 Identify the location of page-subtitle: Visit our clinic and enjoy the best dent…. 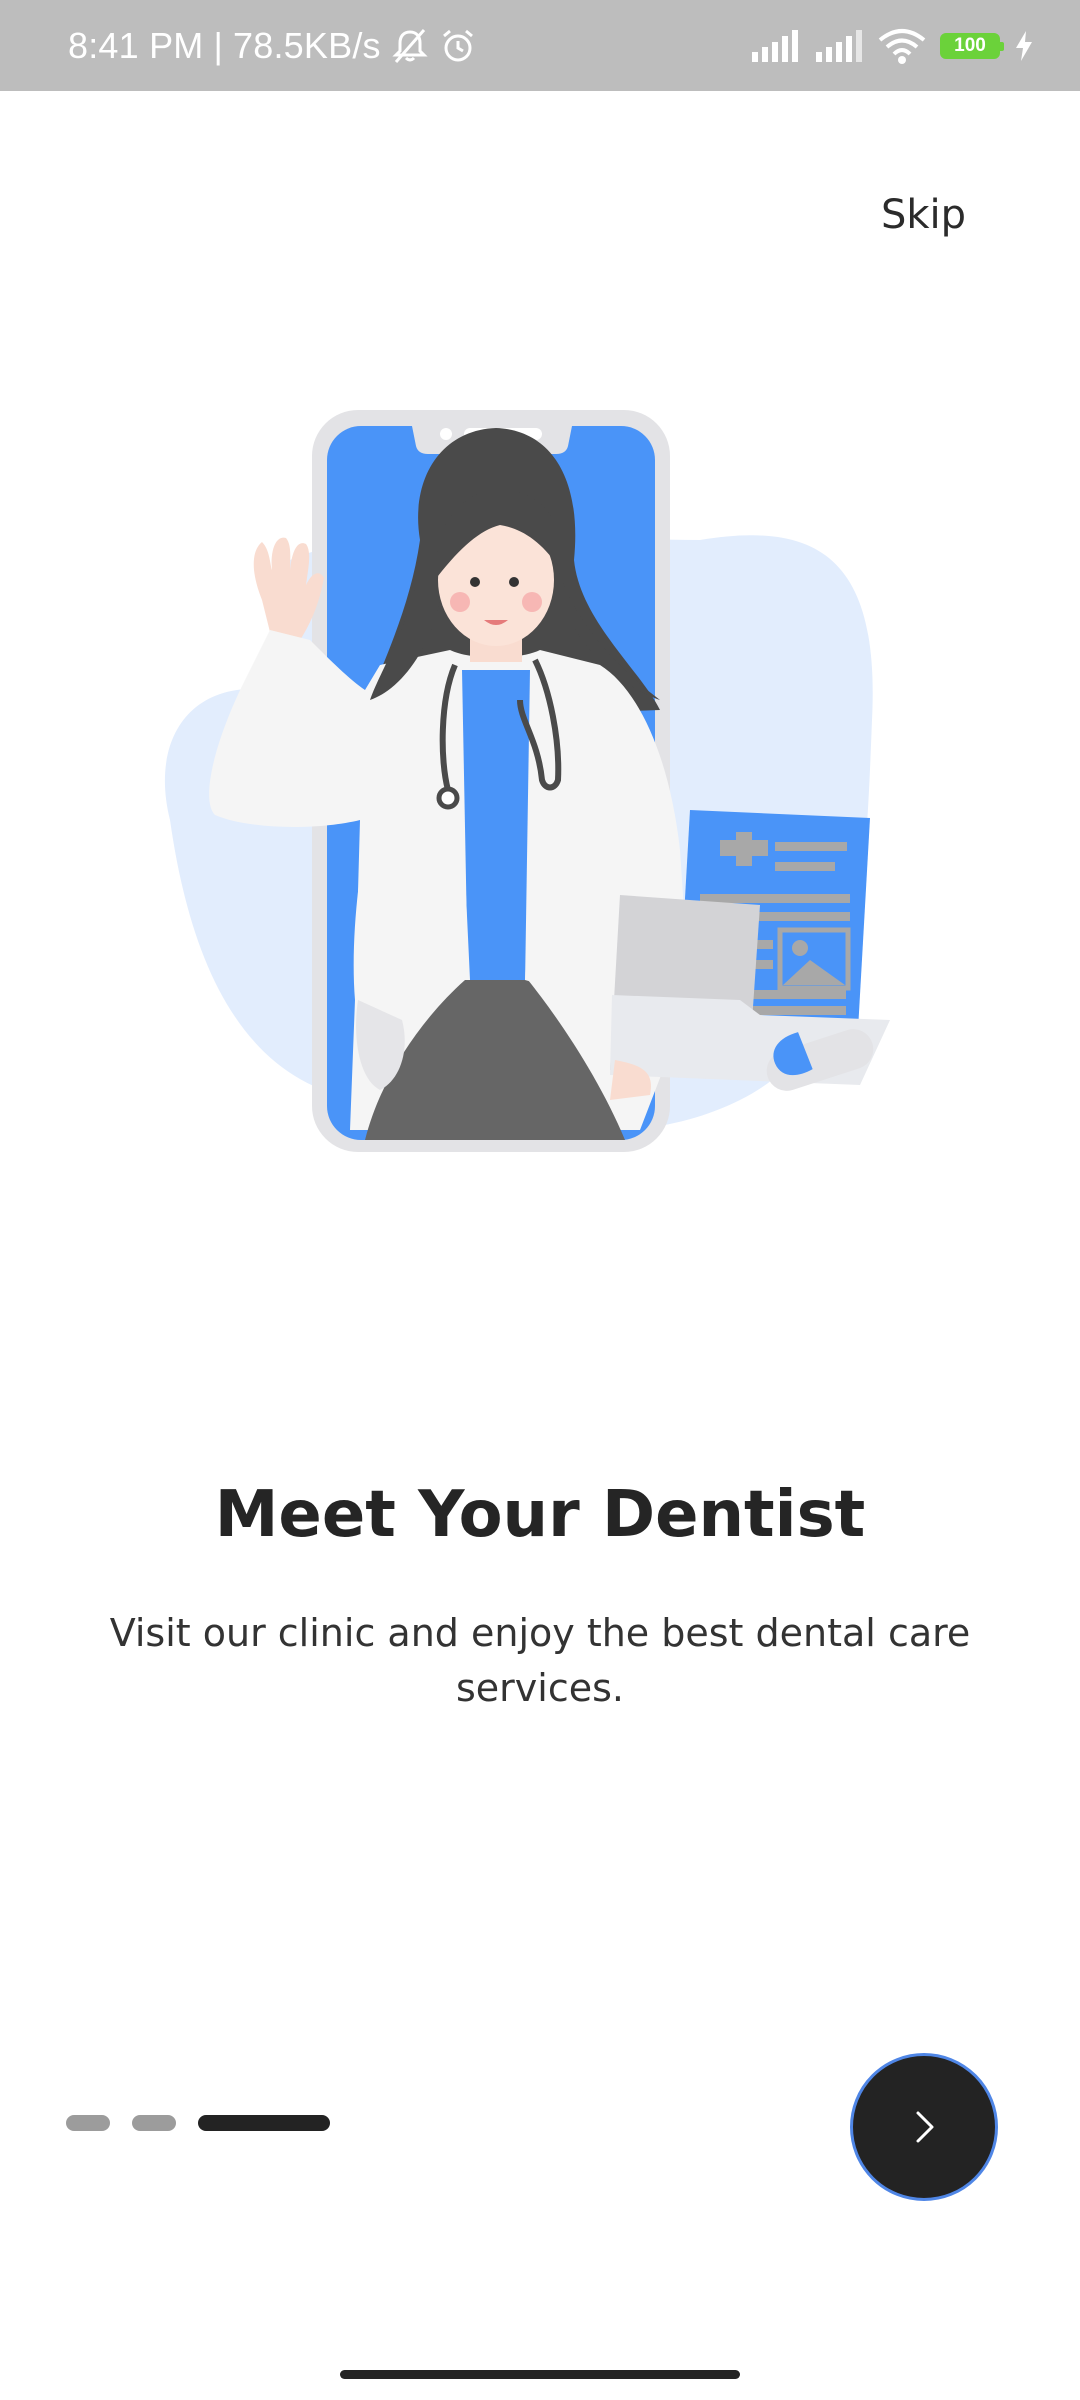
(540, 1660).